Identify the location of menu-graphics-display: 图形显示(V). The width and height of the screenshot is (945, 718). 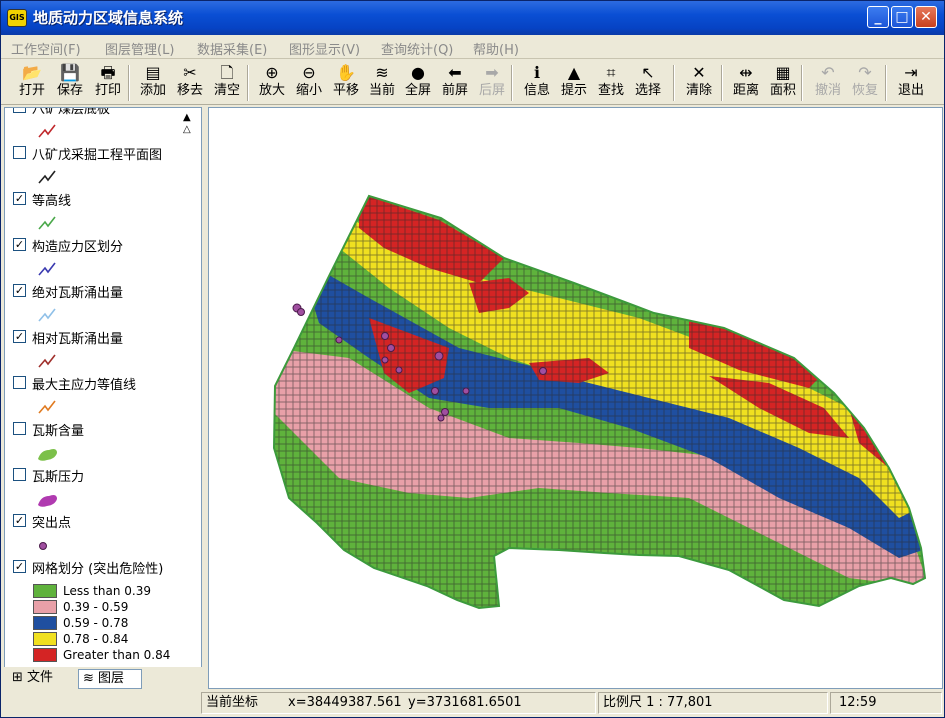
(324, 48).